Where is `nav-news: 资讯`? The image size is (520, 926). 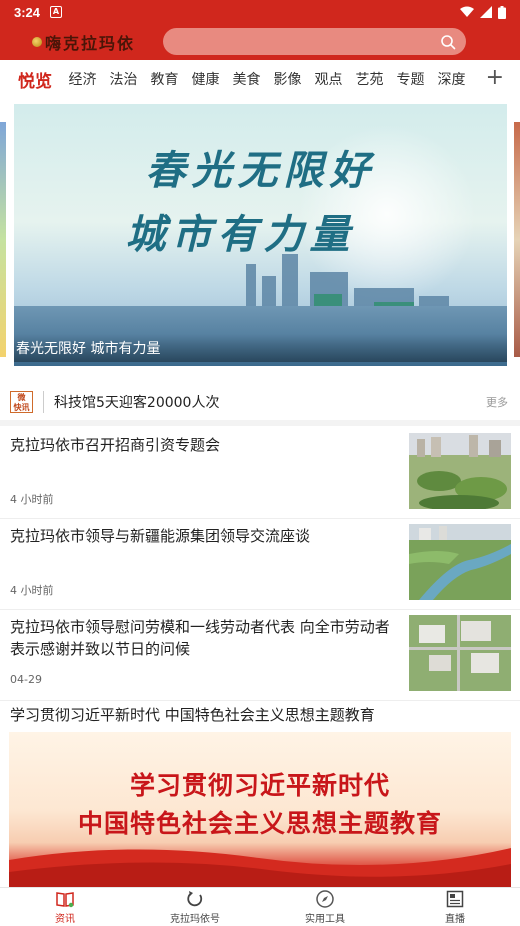
nav-news: 资讯 is located at coordinates (65, 907).